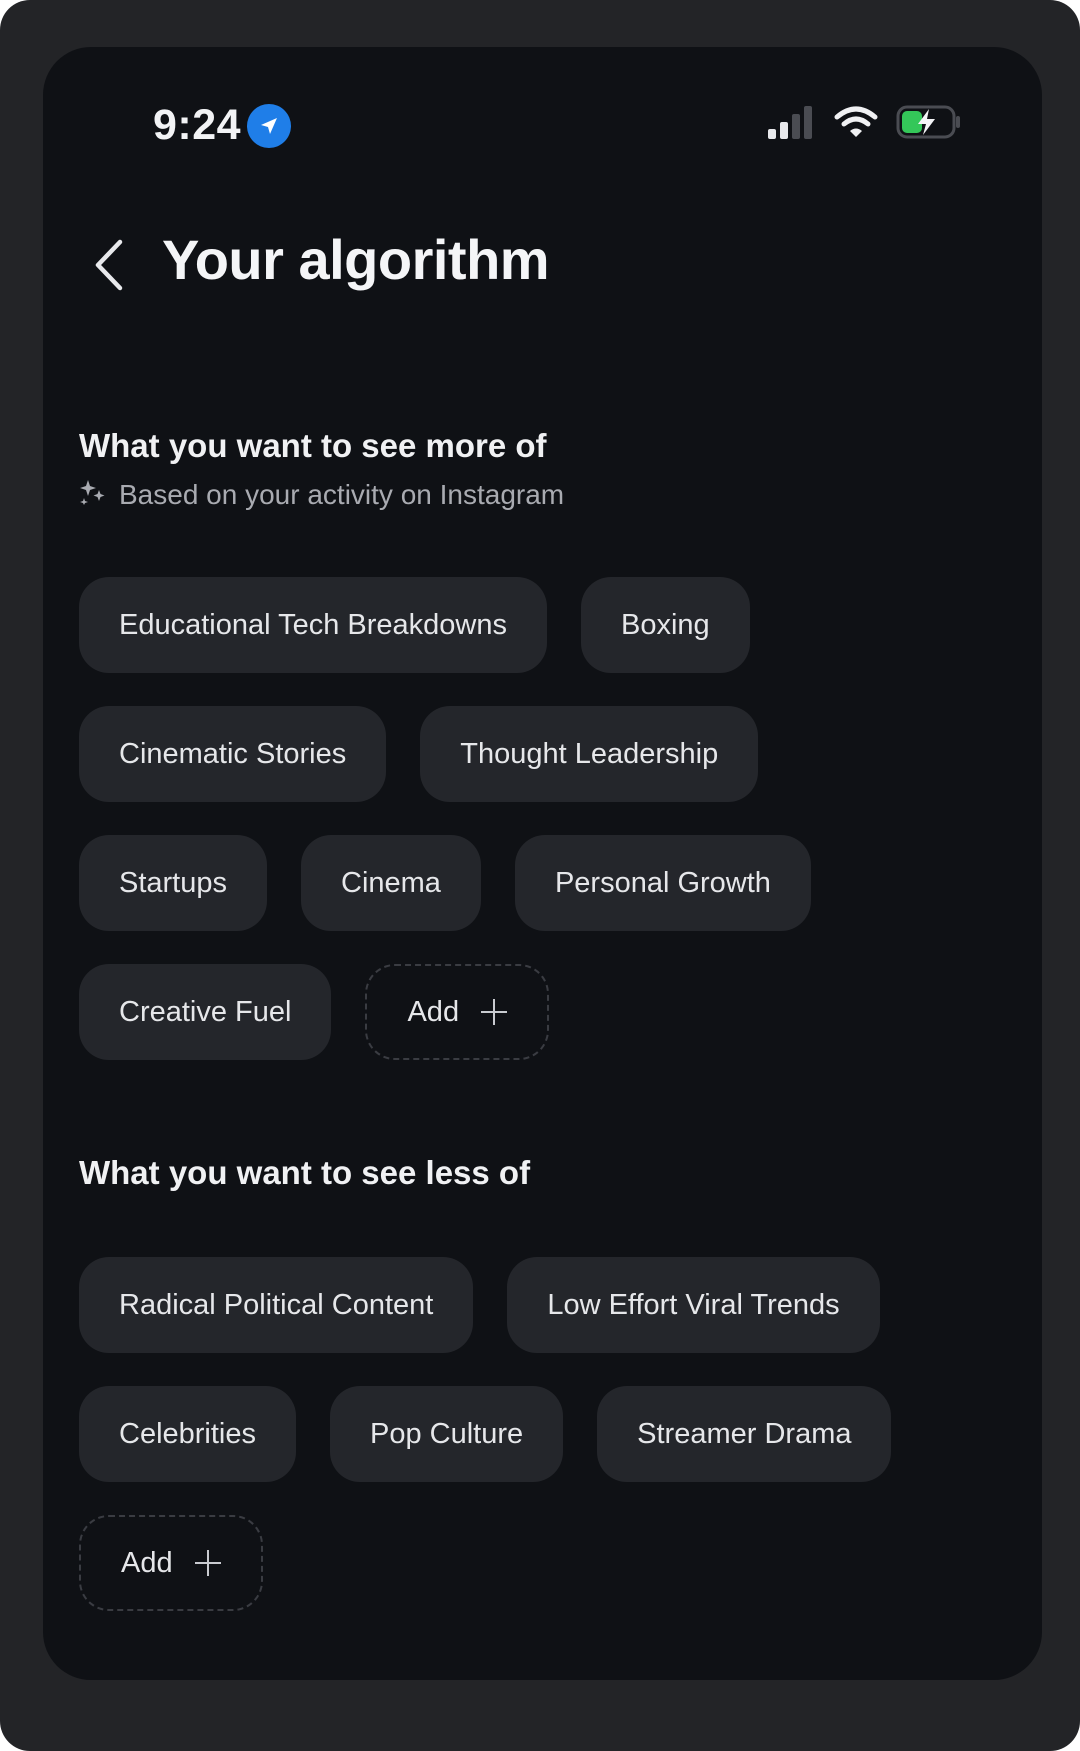 This screenshot has height=1751, width=1080. Describe the element at coordinates (856, 124) in the screenshot. I see `wifi-icon` at that location.